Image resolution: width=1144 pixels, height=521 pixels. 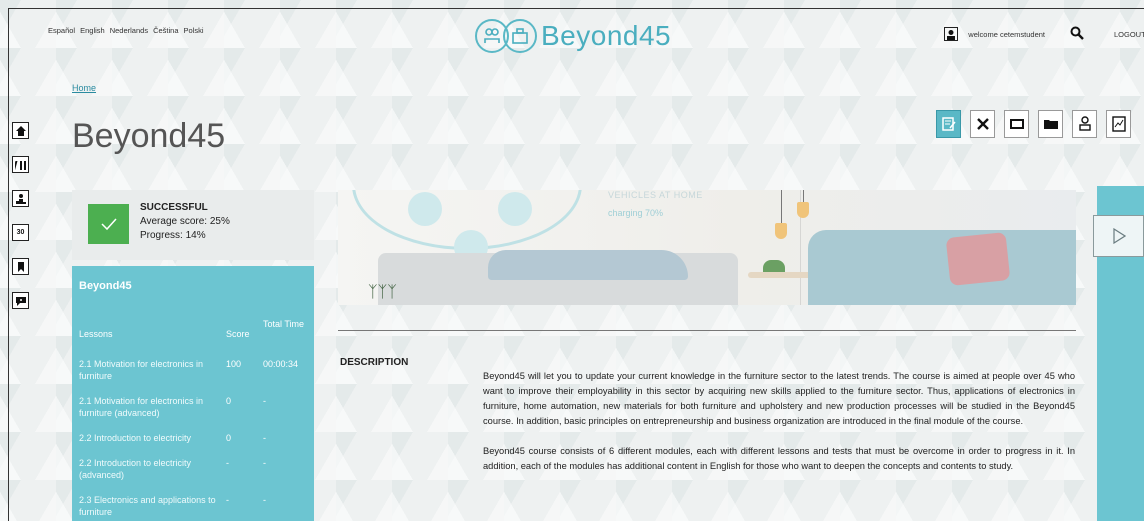 I want to click on calendar-day: 30, so click(x=20, y=232).